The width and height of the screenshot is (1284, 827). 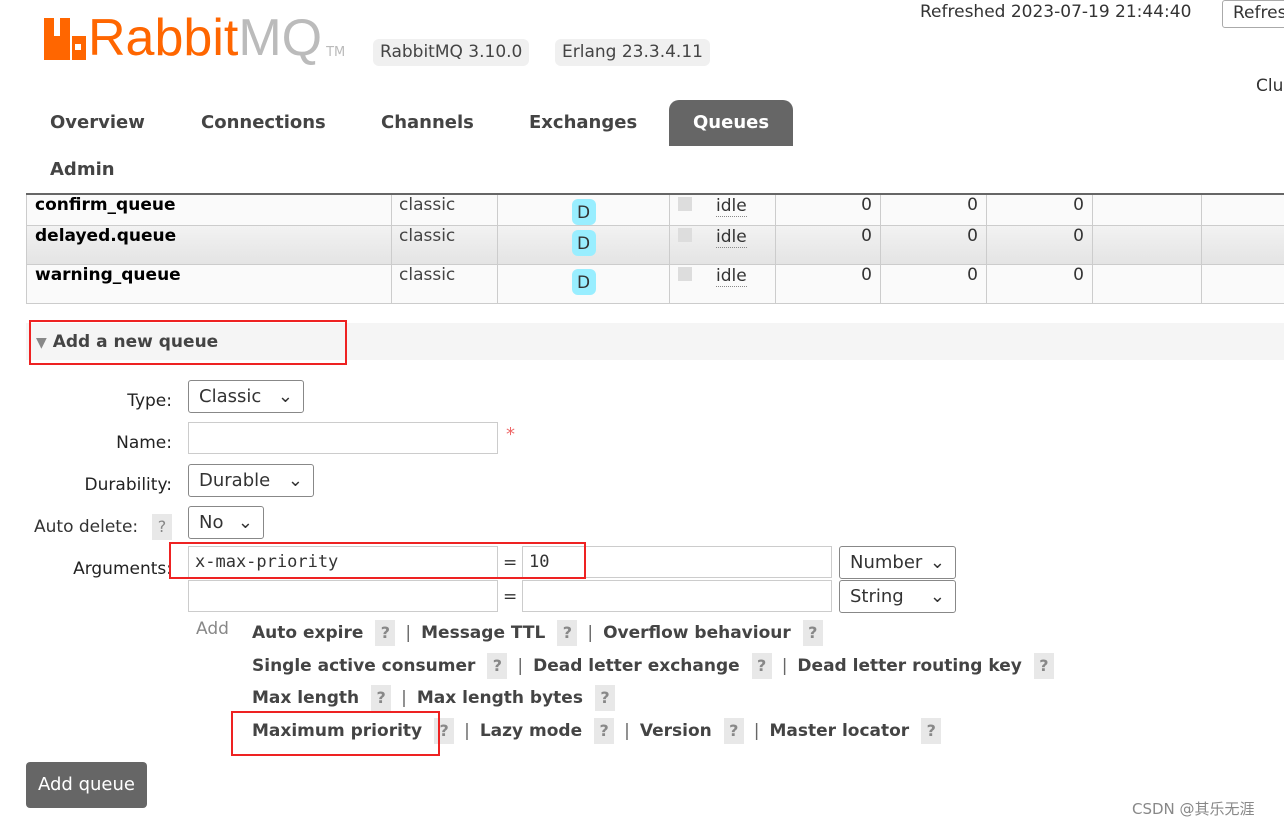 I want to click on required-marker: *, so click(x=510, y=434).